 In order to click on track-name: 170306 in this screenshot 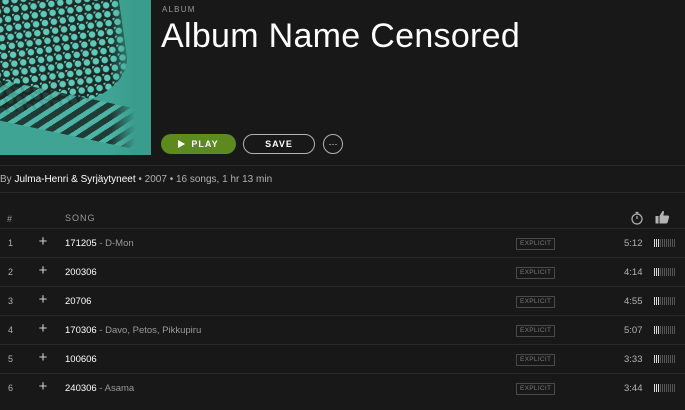, I will do `click(81, 330)`.